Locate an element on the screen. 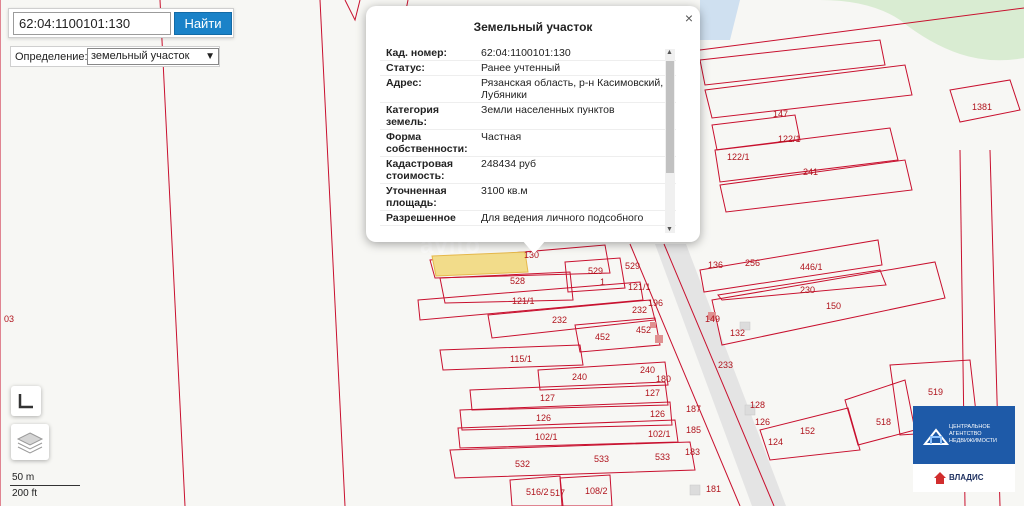 Image resolution: width=1024 pixels, height=506 pixels. attribute-key: Адрес: is located at coordinates (404, 83).